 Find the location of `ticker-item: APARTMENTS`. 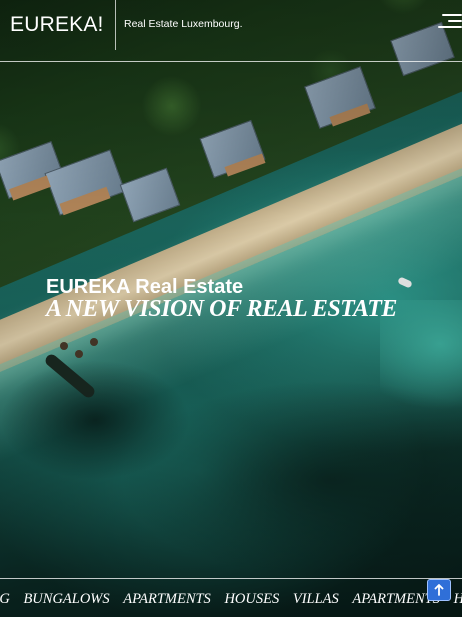

ticker-item: APARTMENTS is located at coordinates (167, 599).